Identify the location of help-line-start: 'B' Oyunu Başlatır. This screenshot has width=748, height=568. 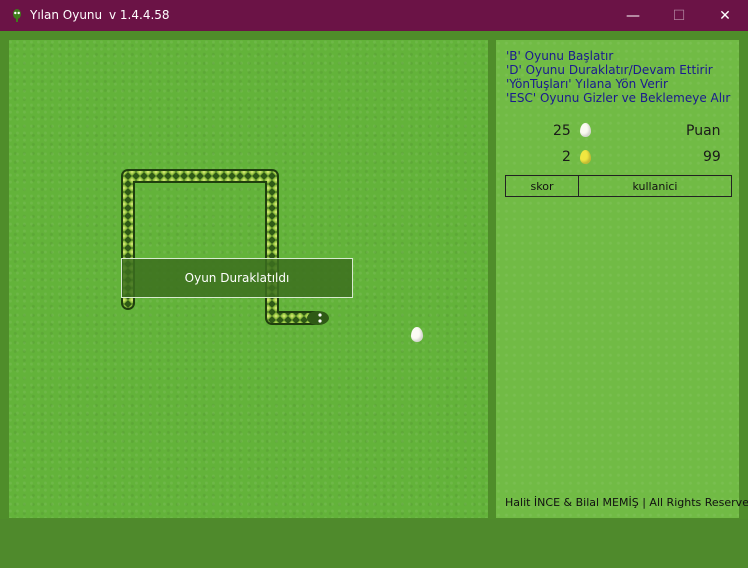
(560, 56).